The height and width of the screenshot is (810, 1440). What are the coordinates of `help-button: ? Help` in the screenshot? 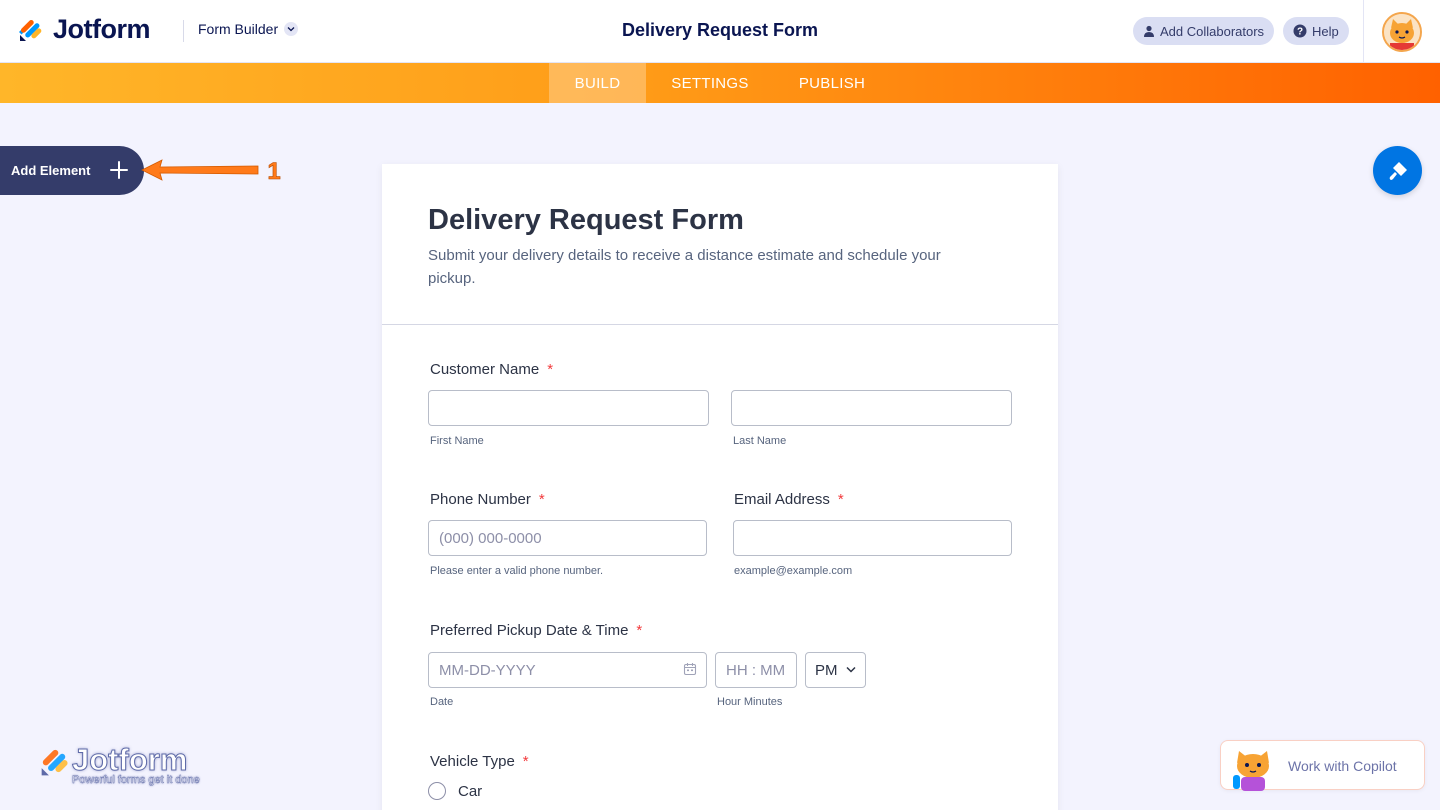 It's located at (1316, 31).